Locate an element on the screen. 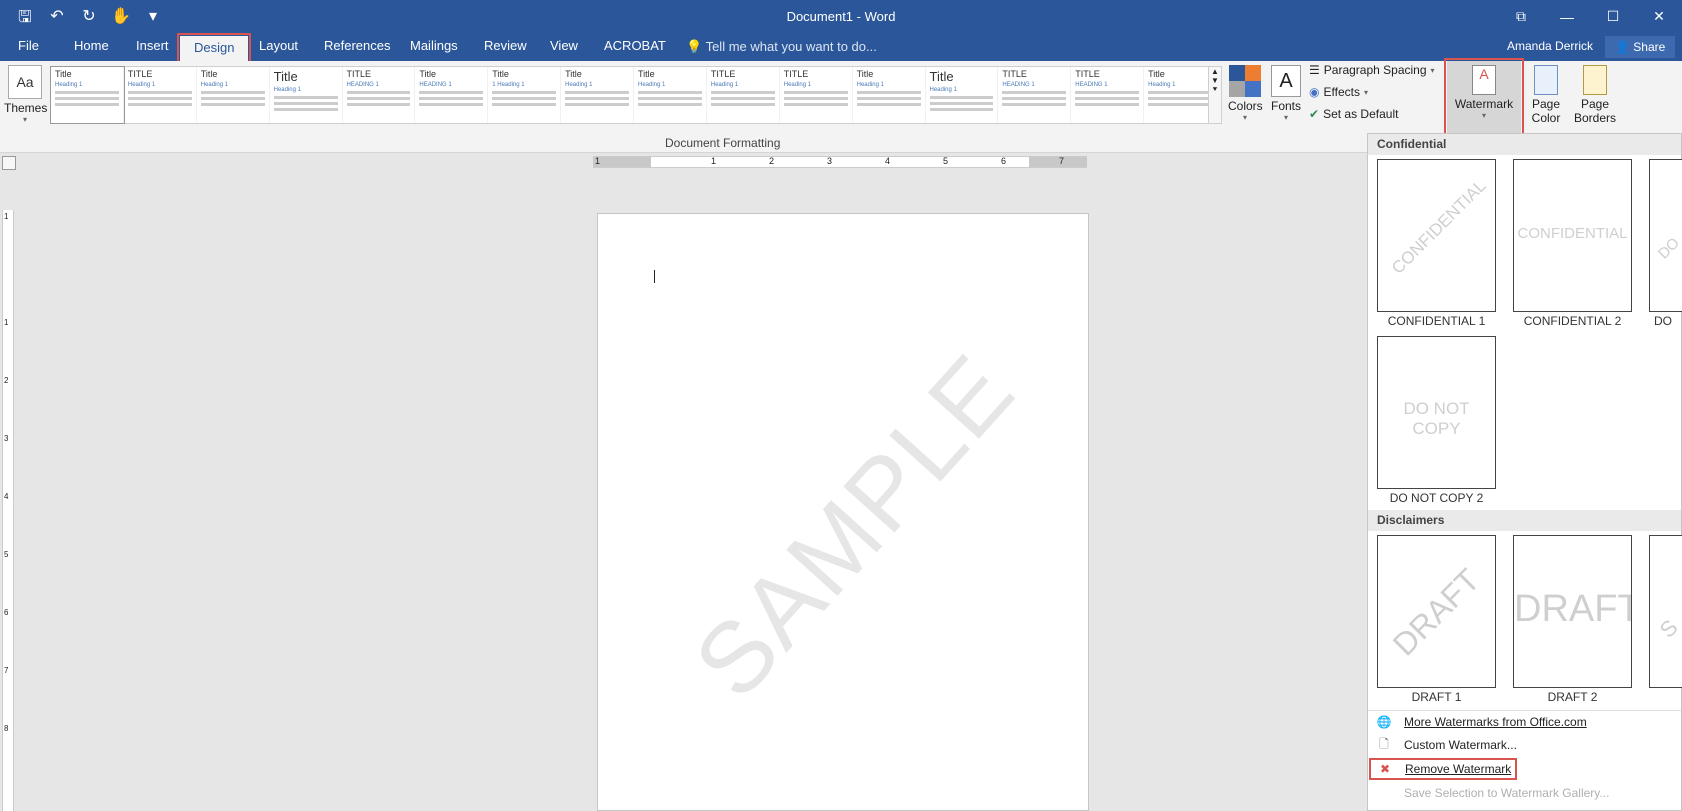 The height and width of the screenshot is (811, 1682). tab-references: References is located at coordinates (357, 45).